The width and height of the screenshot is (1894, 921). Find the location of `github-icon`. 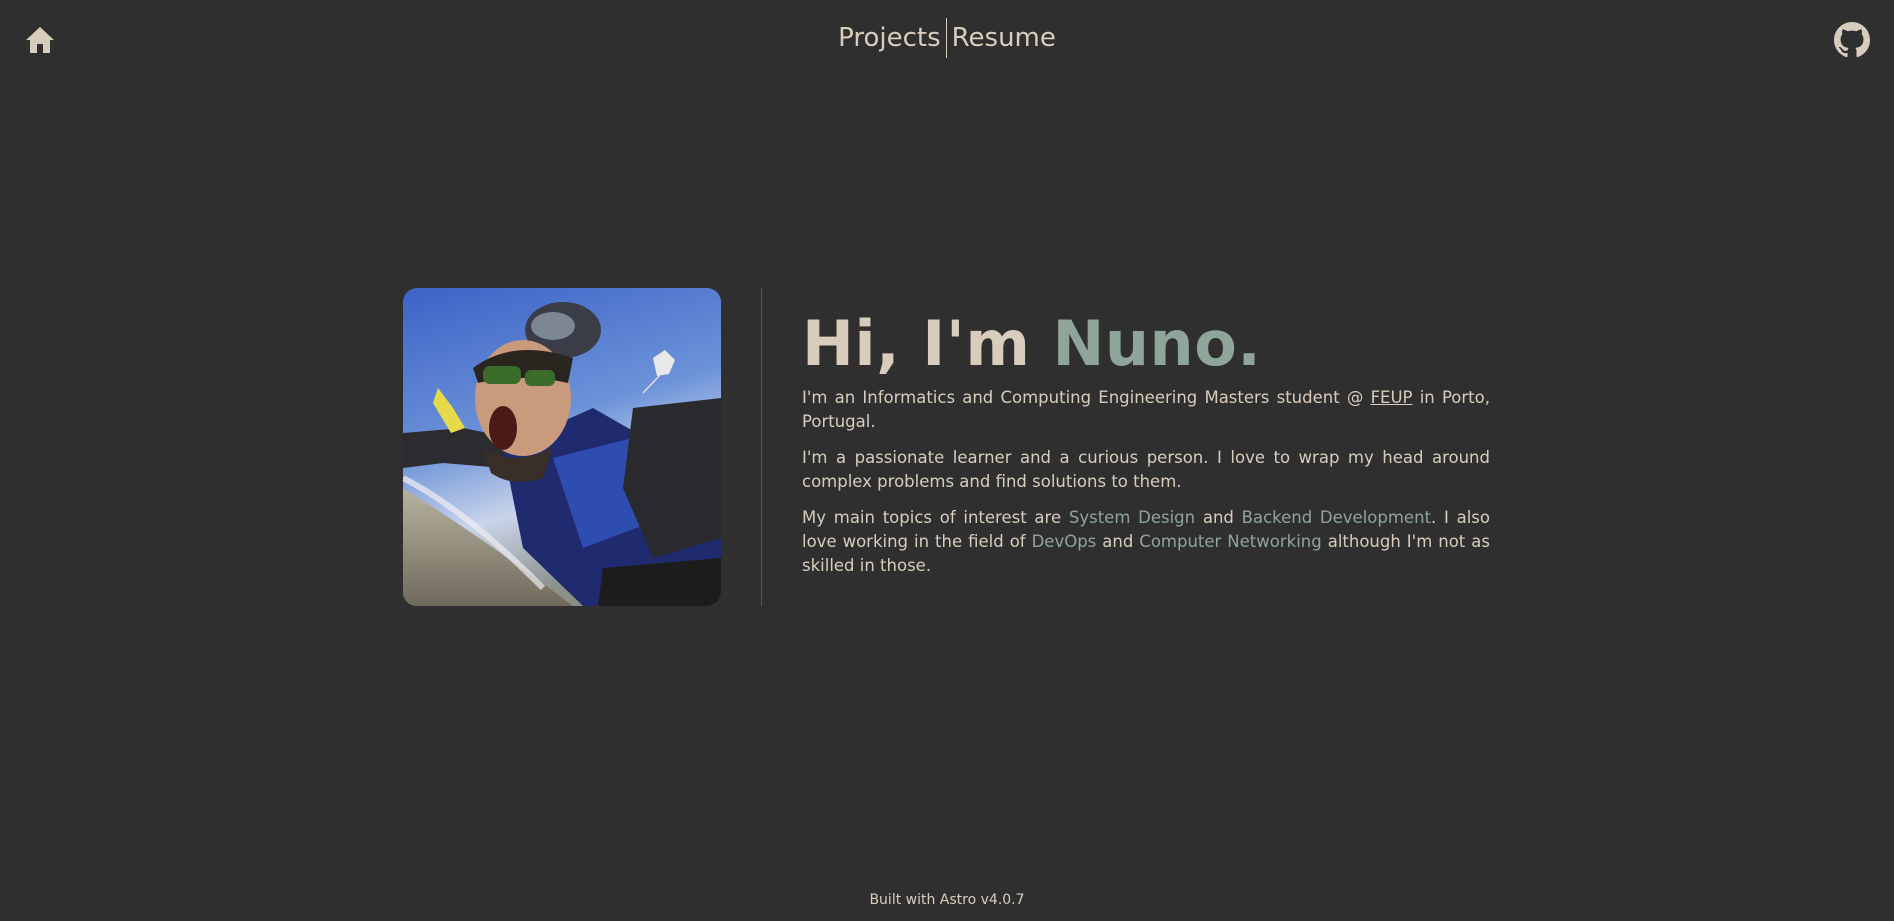

github-icon is located at coordinates (1852, 40).